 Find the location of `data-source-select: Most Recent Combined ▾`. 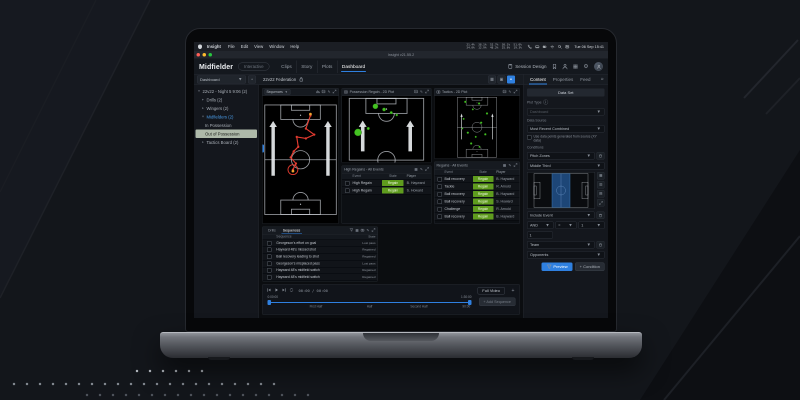

data-source-select: Most Recent Combined ▾ is located at coordinates (566, 129).